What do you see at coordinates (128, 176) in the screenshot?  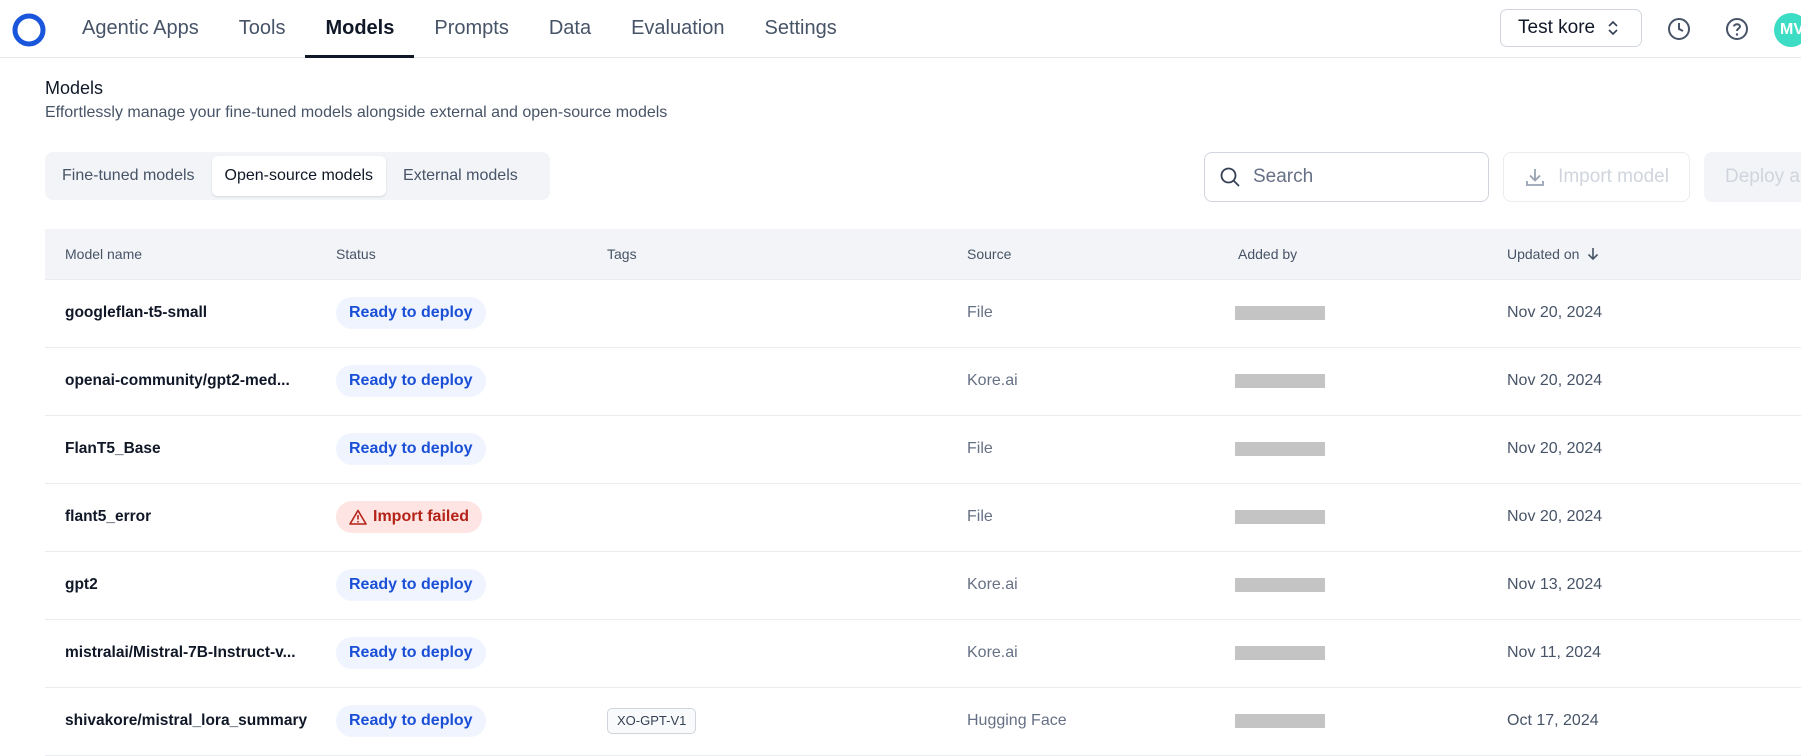 I see `tab-fine-tuned-models: Fine-tuned models` at bounding box center [128, 176].